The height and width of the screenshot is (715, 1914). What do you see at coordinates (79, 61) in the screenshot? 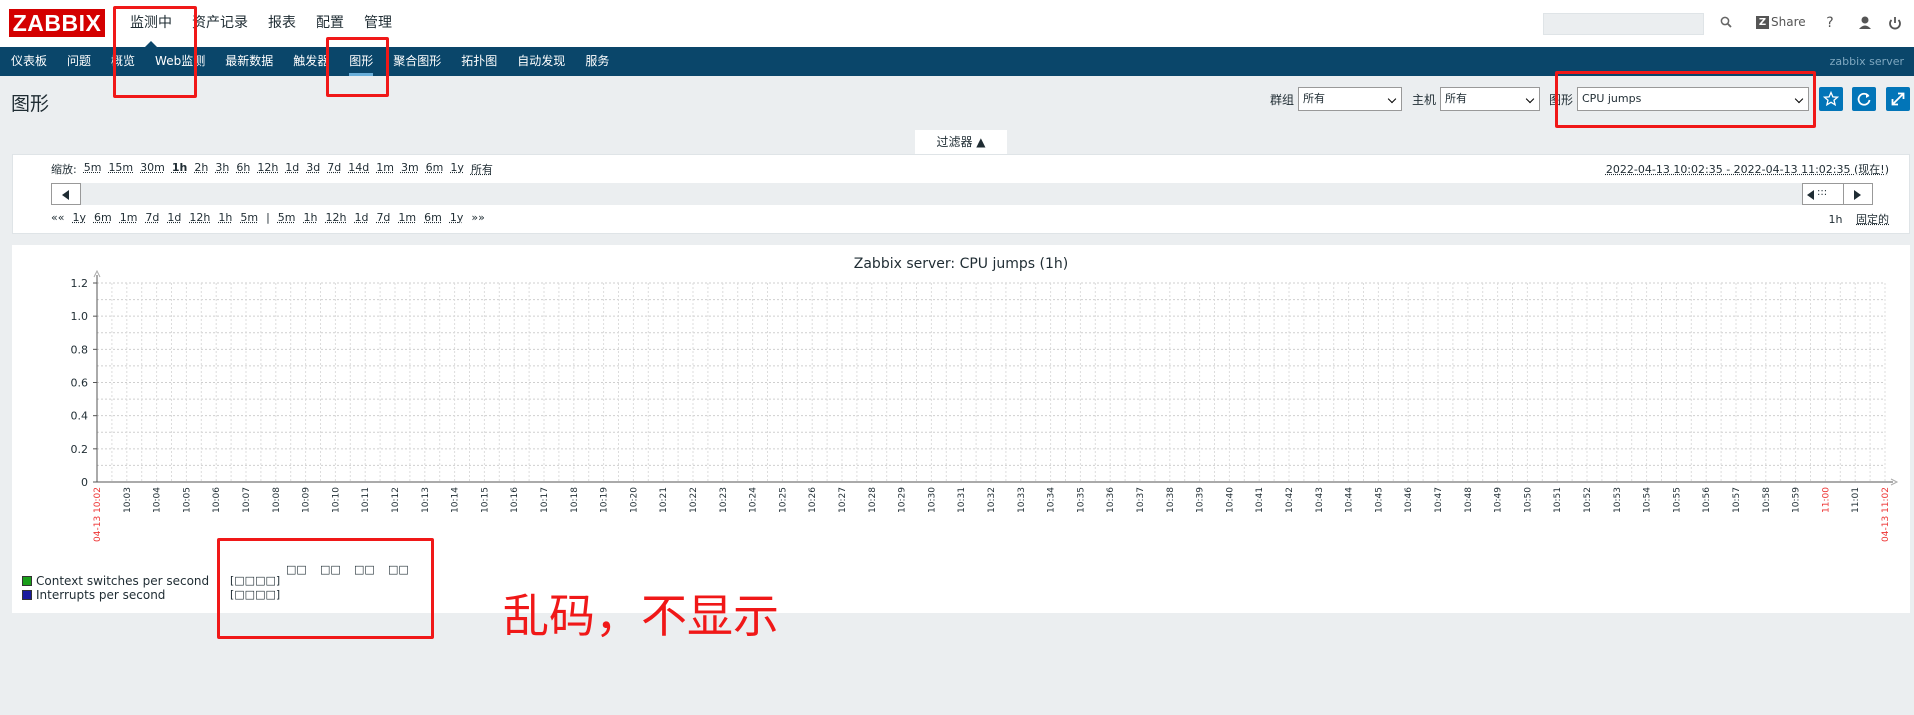
I see `nav-problems: 问题` at bounding box center [79, 61].